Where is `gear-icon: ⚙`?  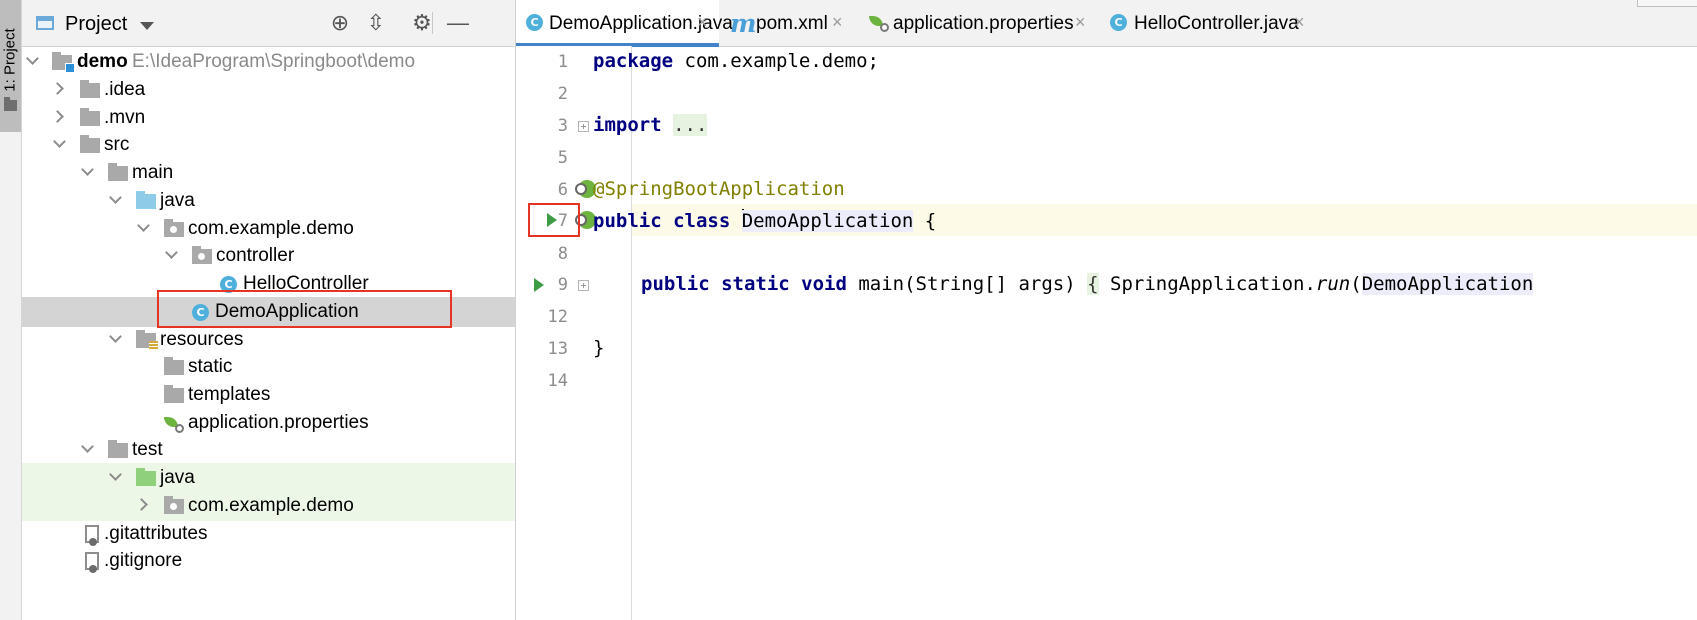
gear-icon: ⚙ is located at coordinates (422, 23).